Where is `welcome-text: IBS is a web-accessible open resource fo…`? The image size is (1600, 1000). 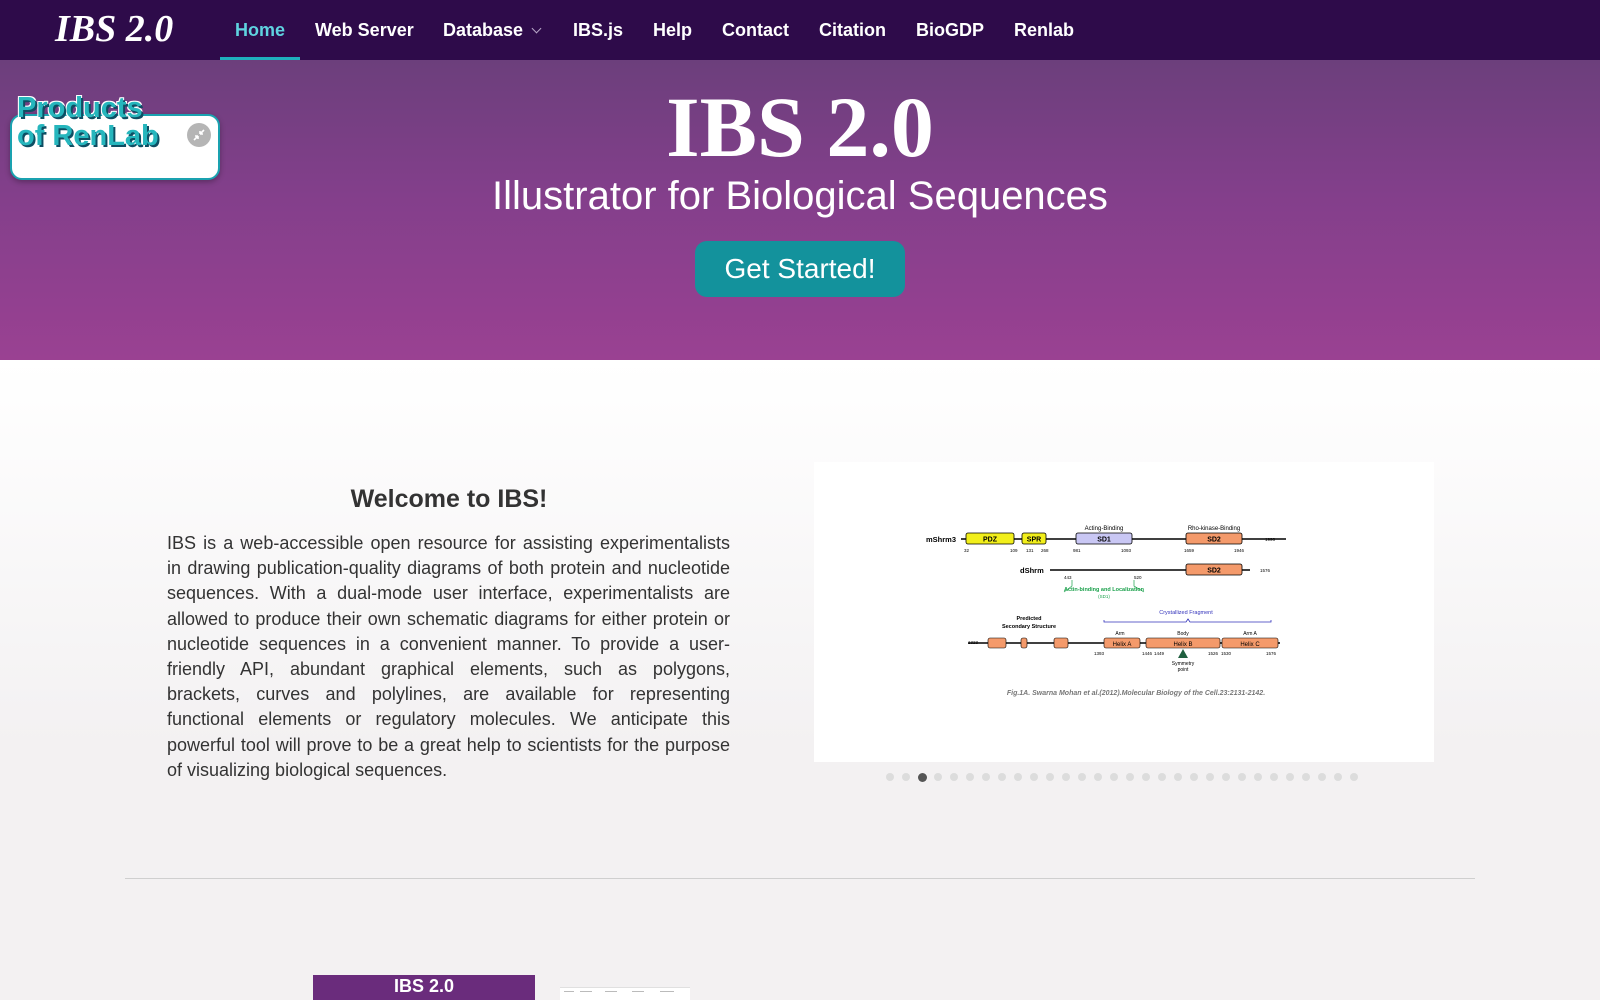 welcome-text: IBS is a web-accessible open resource fo… is located at coordinates (448, 656).